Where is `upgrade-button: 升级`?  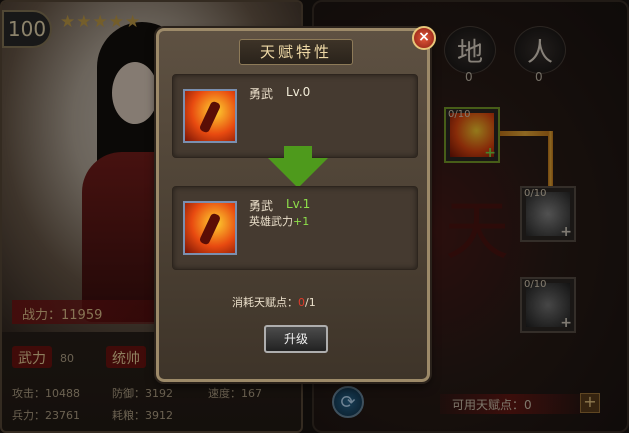
upgrade-button: 升级 is located at coordinates (296, 339).